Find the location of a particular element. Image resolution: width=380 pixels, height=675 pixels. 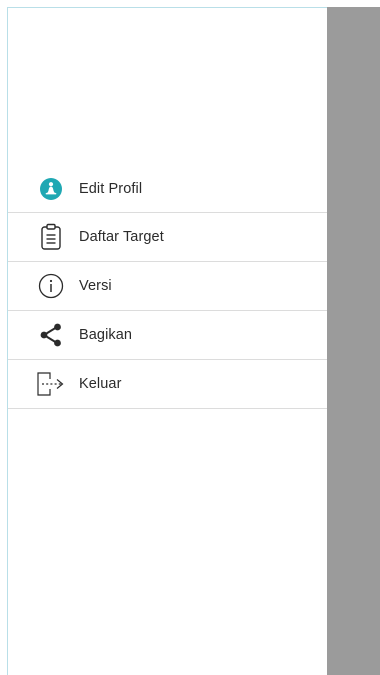

menu-item-versi: Versi is located at coordinates (168, 286).